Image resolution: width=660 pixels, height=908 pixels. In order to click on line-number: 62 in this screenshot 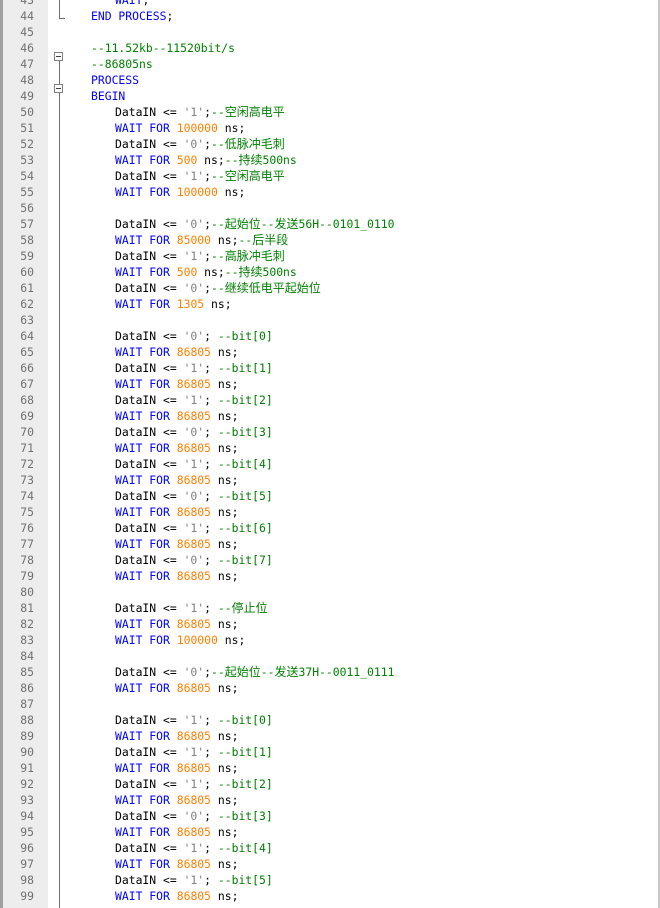, I will do `click(27, 304)`.